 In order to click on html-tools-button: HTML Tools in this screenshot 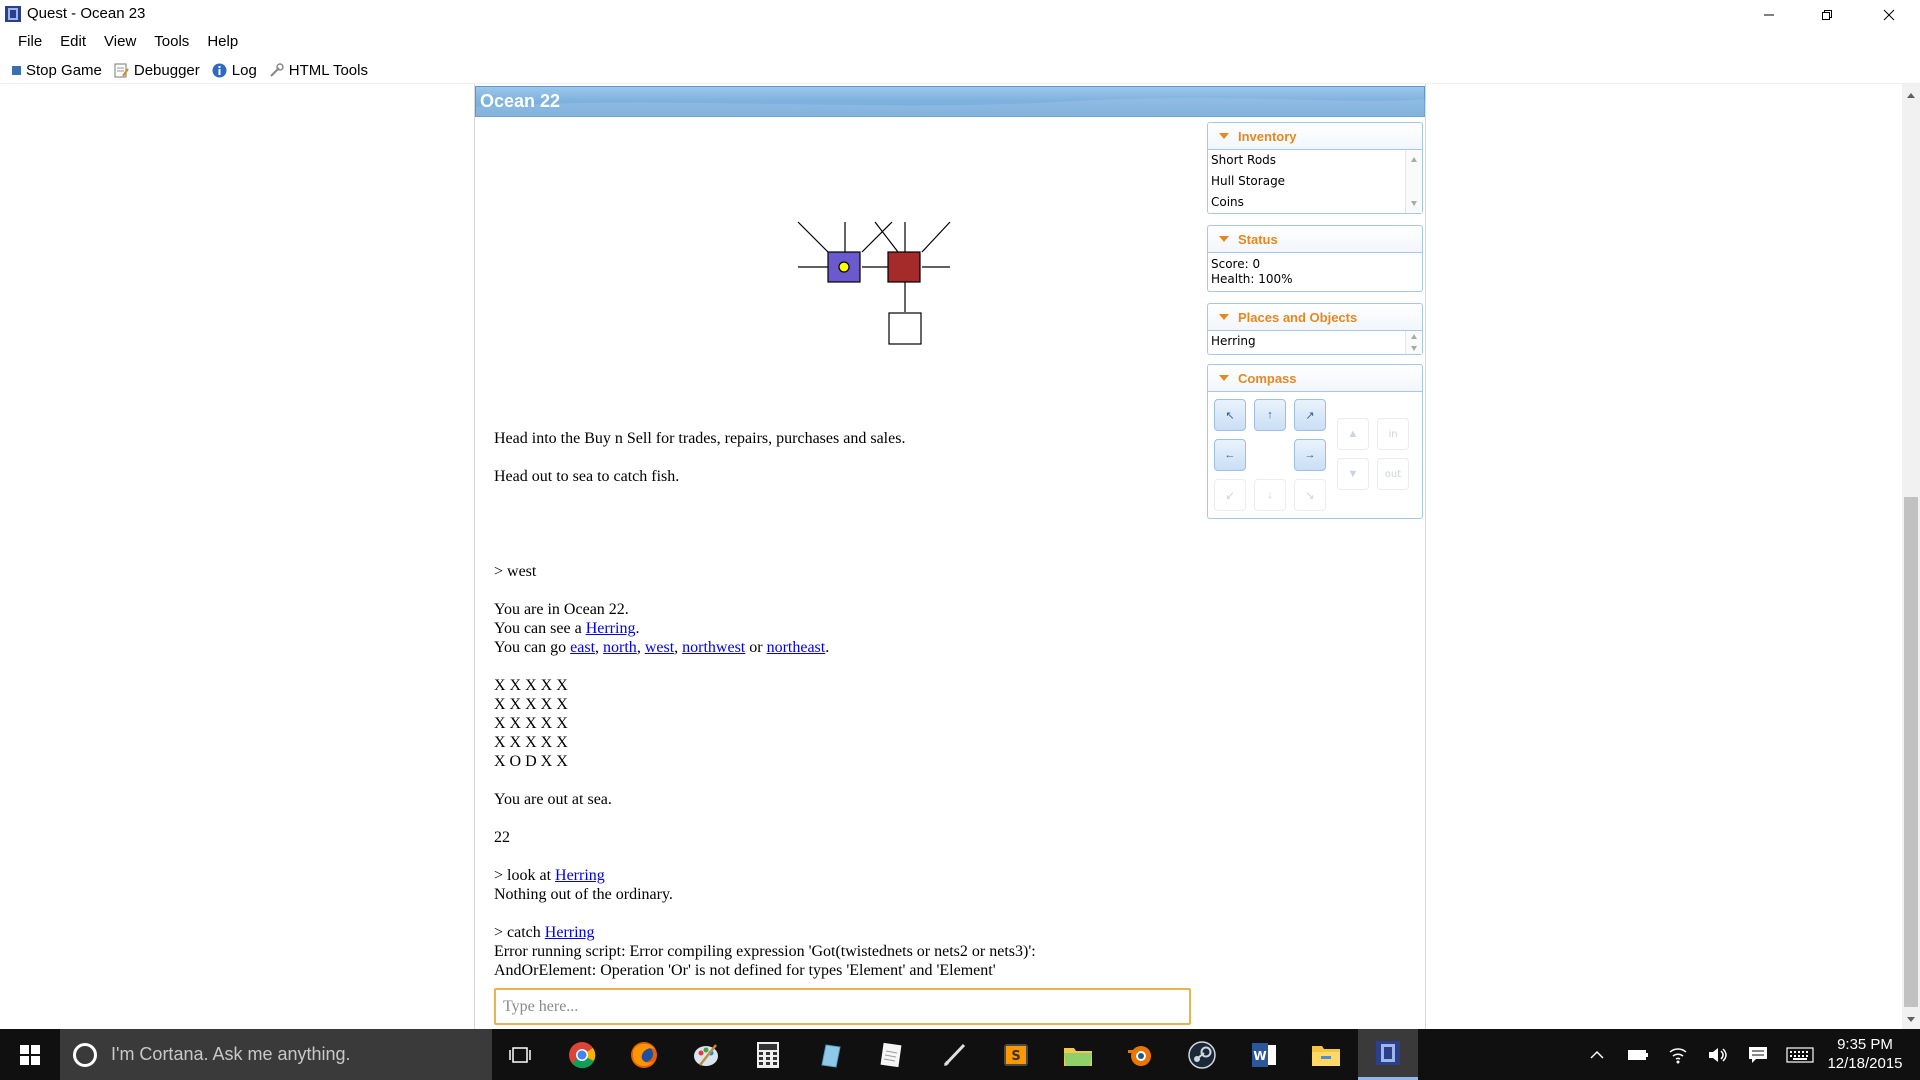, I will do `click(318, 70)`.